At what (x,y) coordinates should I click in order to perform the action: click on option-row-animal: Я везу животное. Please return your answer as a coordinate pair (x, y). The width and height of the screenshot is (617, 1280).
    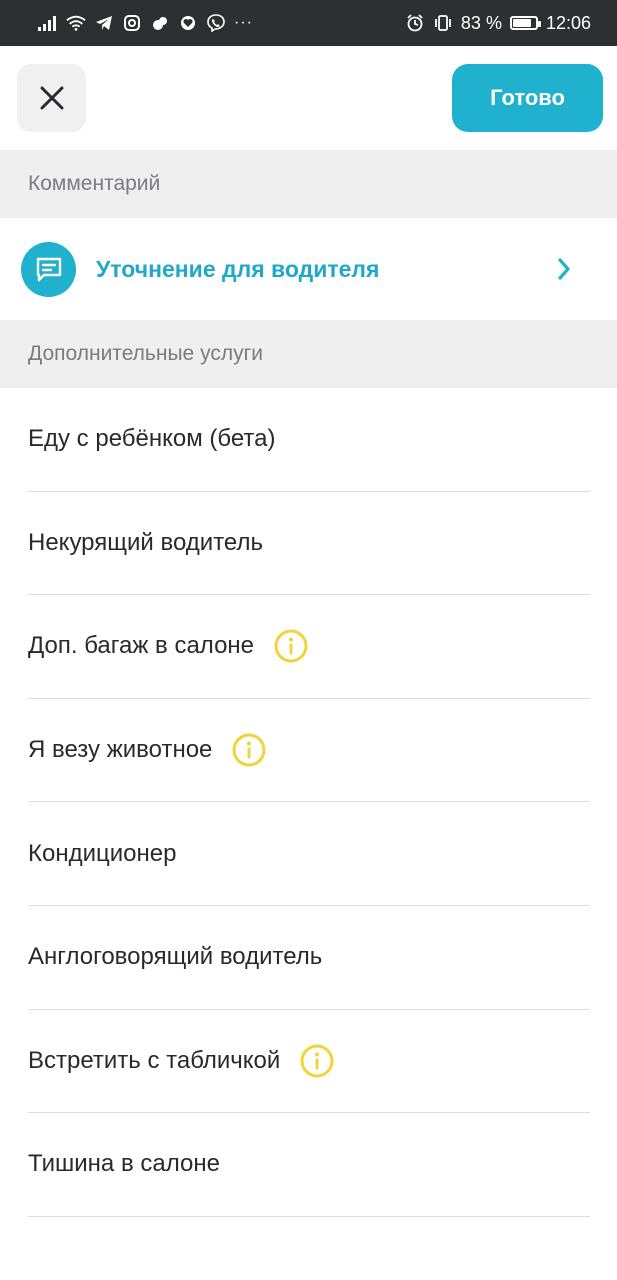
    Looking at the image, I should click on (309, 751).